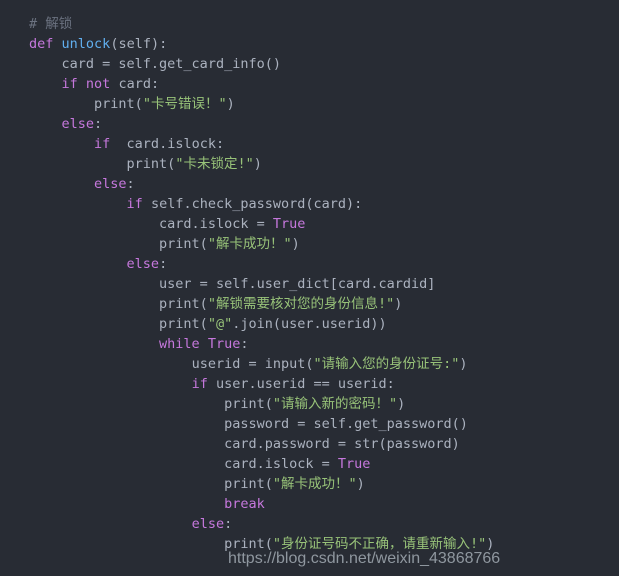  I want to click on code-token-string: "@", so click(220, 324).